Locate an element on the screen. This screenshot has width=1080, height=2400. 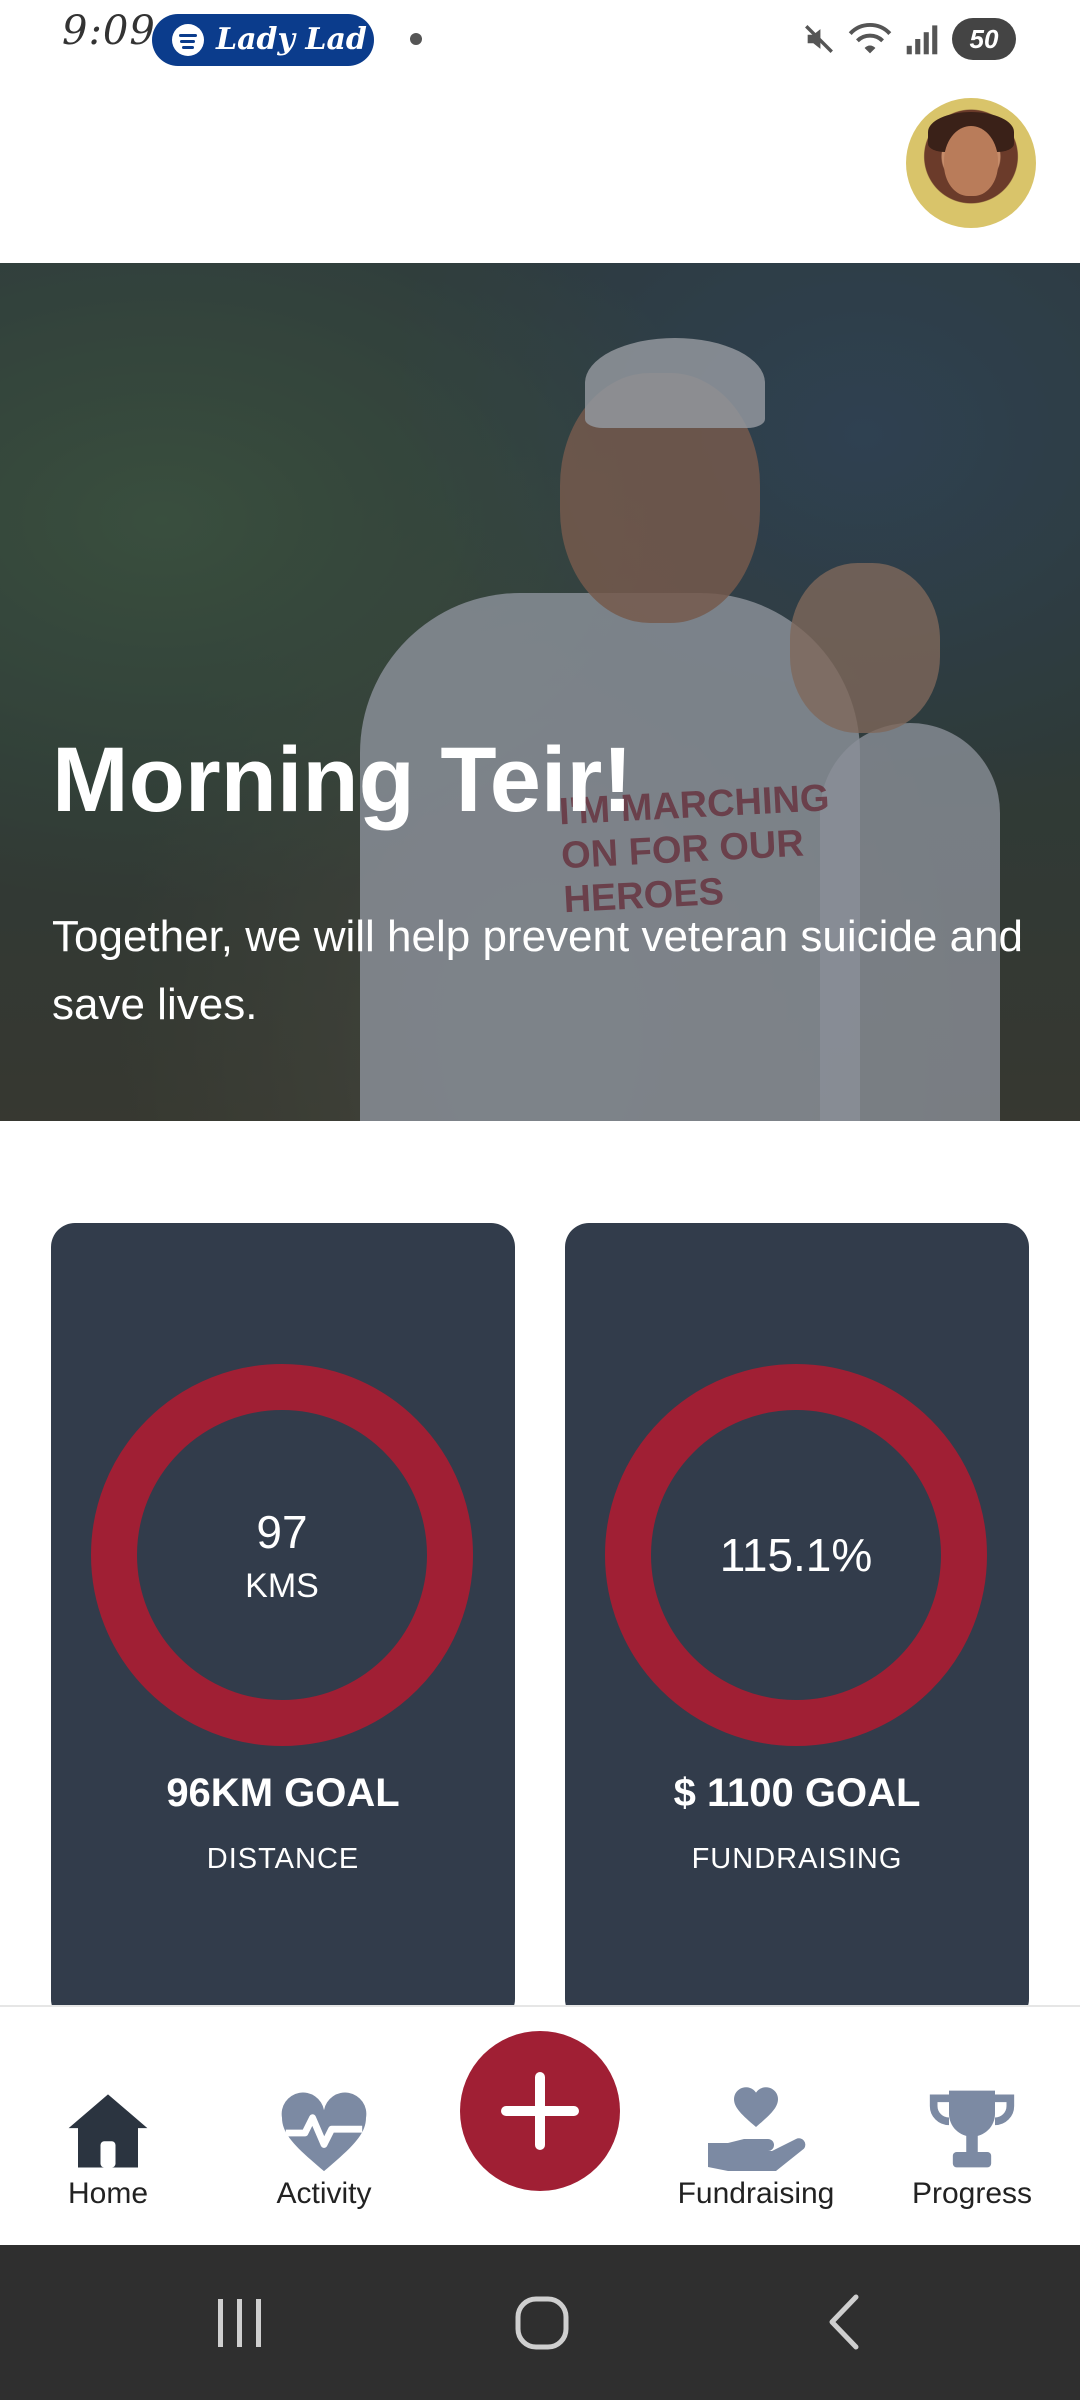
fundraising-goal: $ 1100 GOAL is located at coordinates (797, 1793).